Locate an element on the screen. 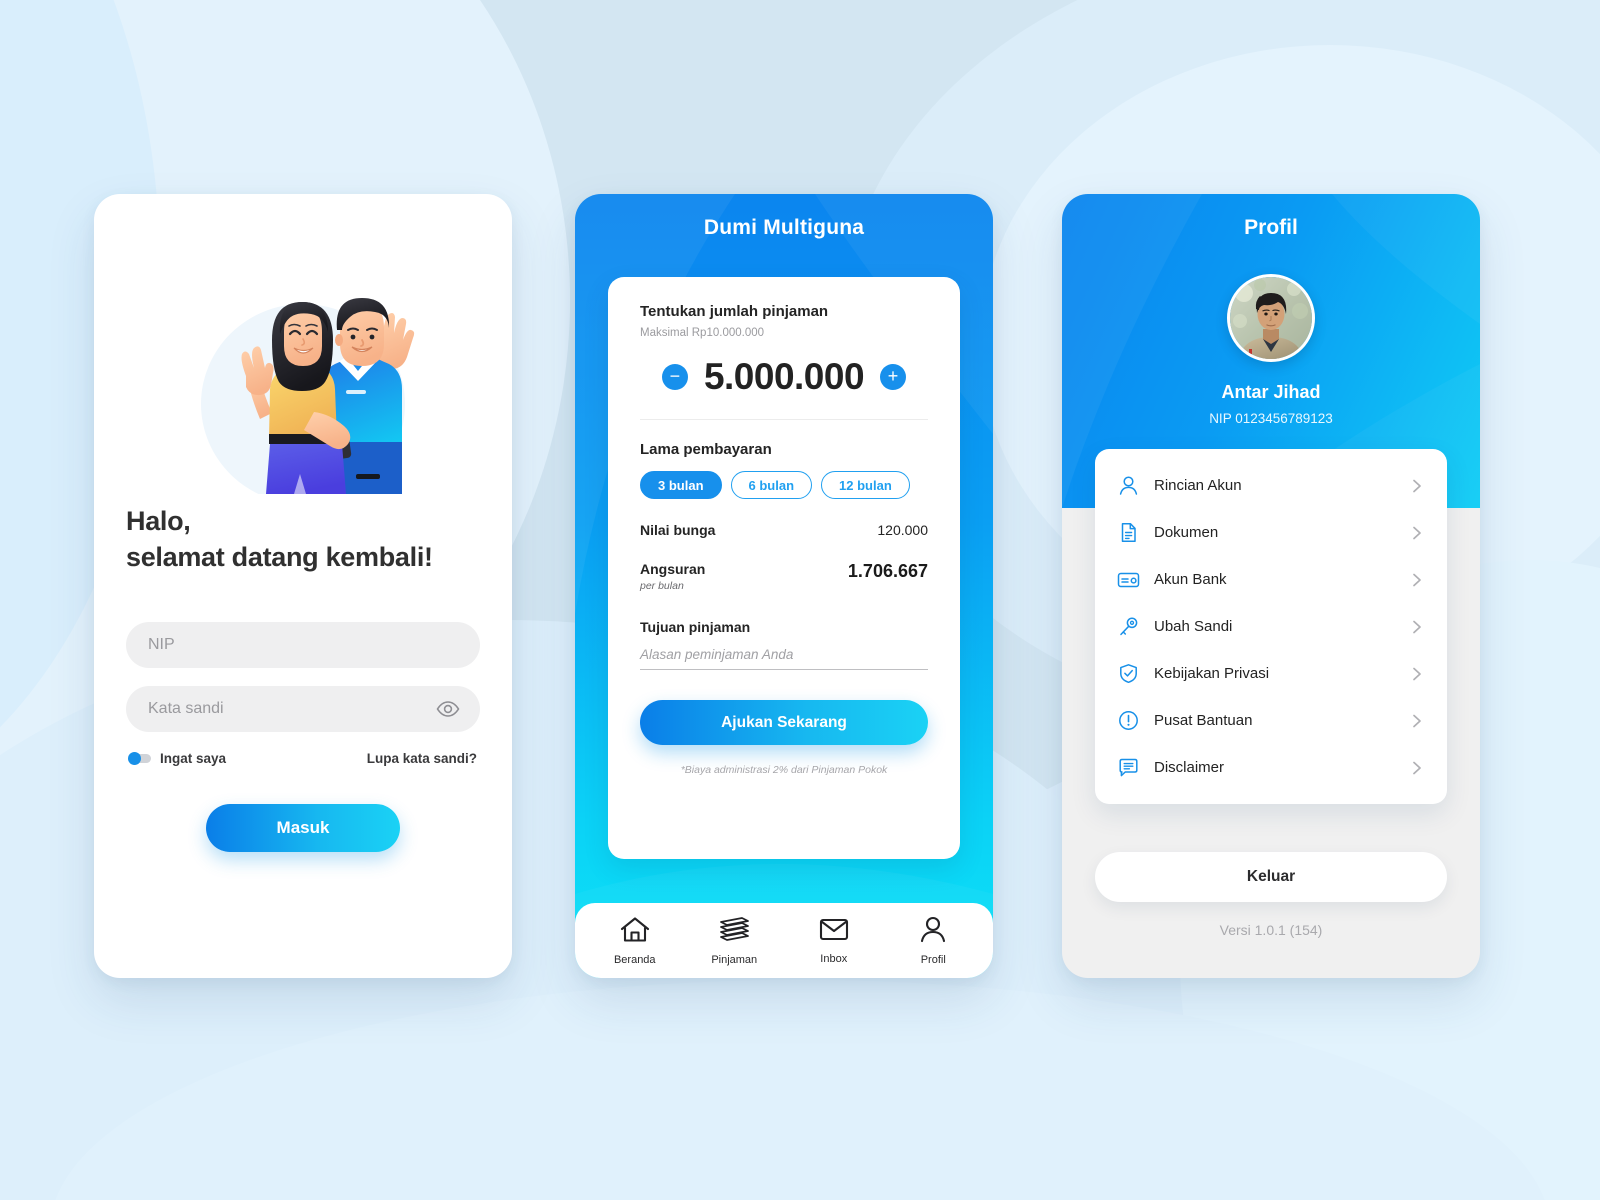 The height and width of the screenshot is (1200, 1600). page-title: Halo, selamat datang kembali! is located at coordinates (303, 540).